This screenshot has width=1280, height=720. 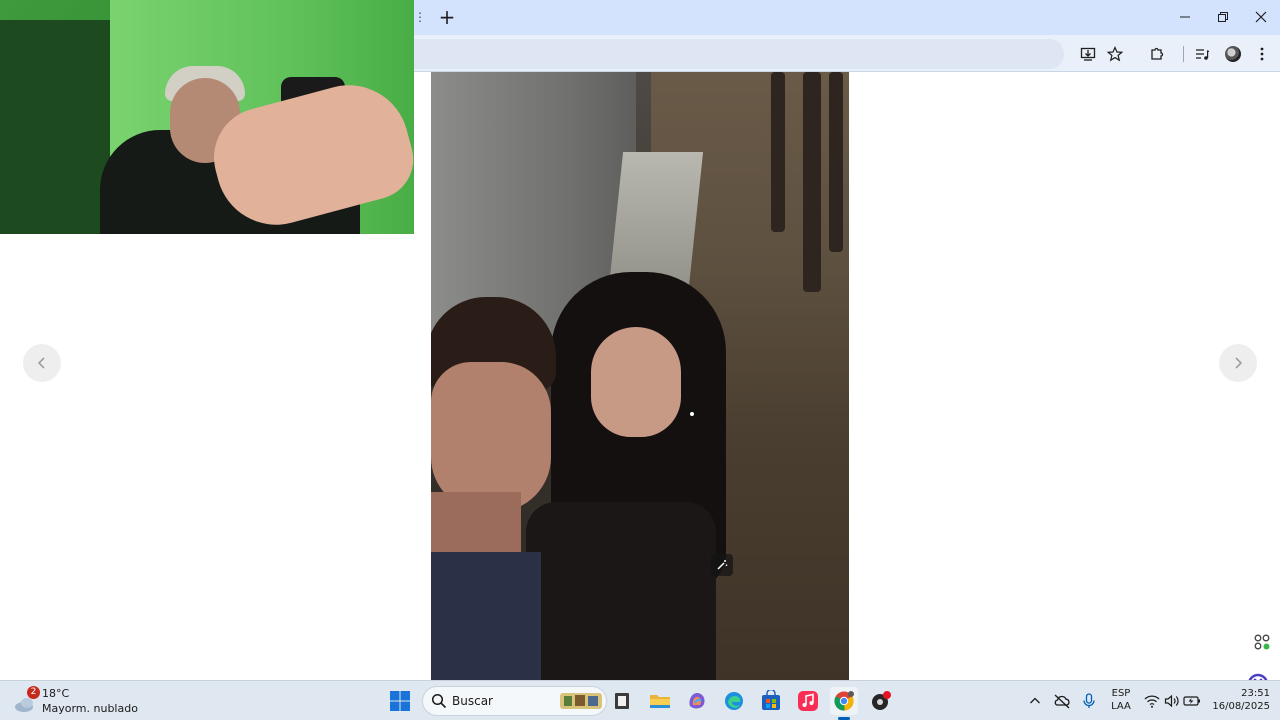 I want to click on previous-image-button, so click(x=42, y=363).